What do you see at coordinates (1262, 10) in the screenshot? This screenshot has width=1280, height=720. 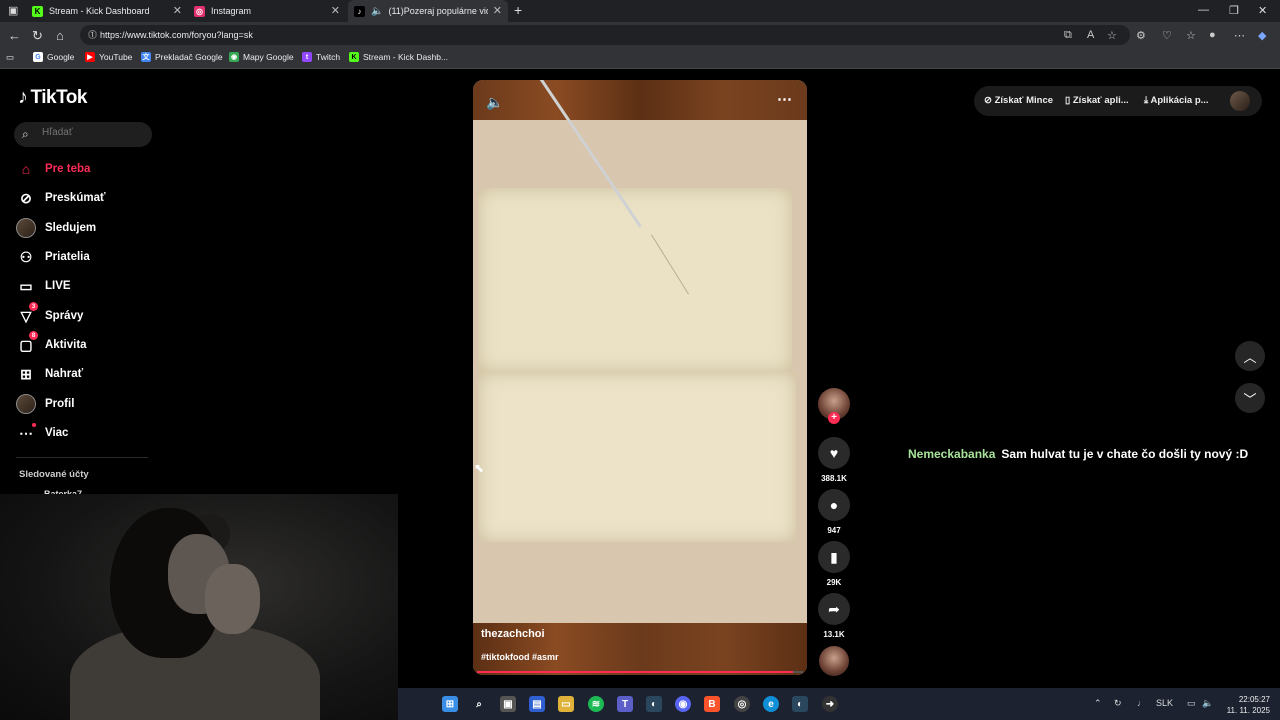 I see `window-close-icon: ✕` at bounding box center [1262, 10].